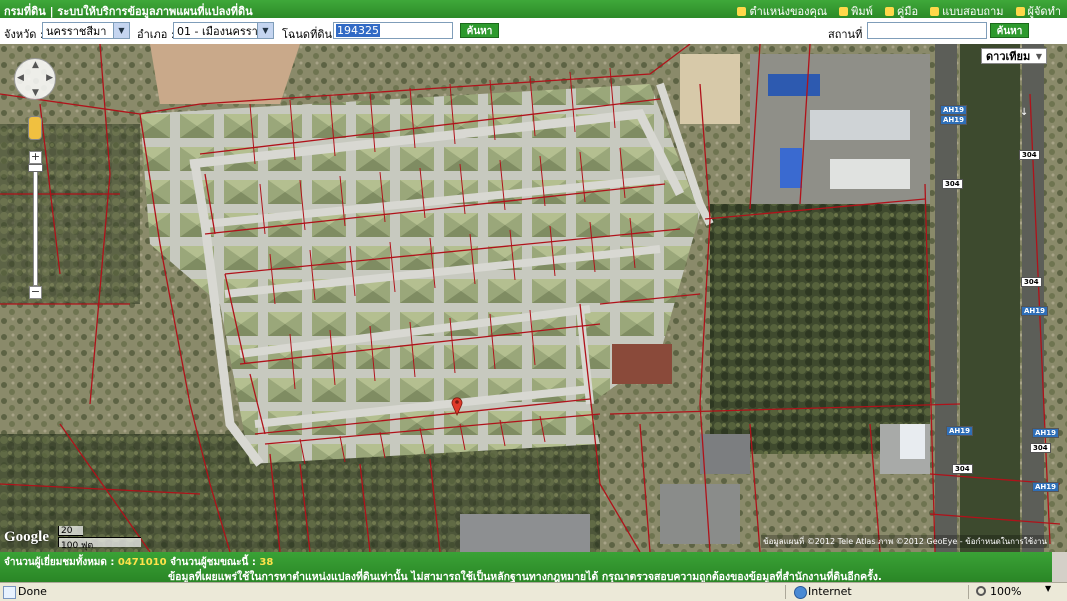 This screenshot has height=601, width=1067. I want to click on map-scale: 20 ม. 100 ฟุต, so click(100, 538).